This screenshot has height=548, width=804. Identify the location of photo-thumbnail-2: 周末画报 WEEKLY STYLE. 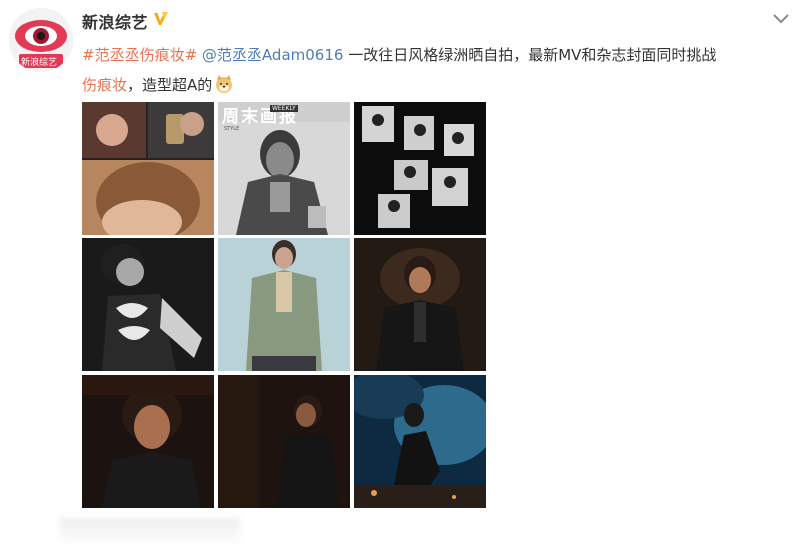
(284, 168).